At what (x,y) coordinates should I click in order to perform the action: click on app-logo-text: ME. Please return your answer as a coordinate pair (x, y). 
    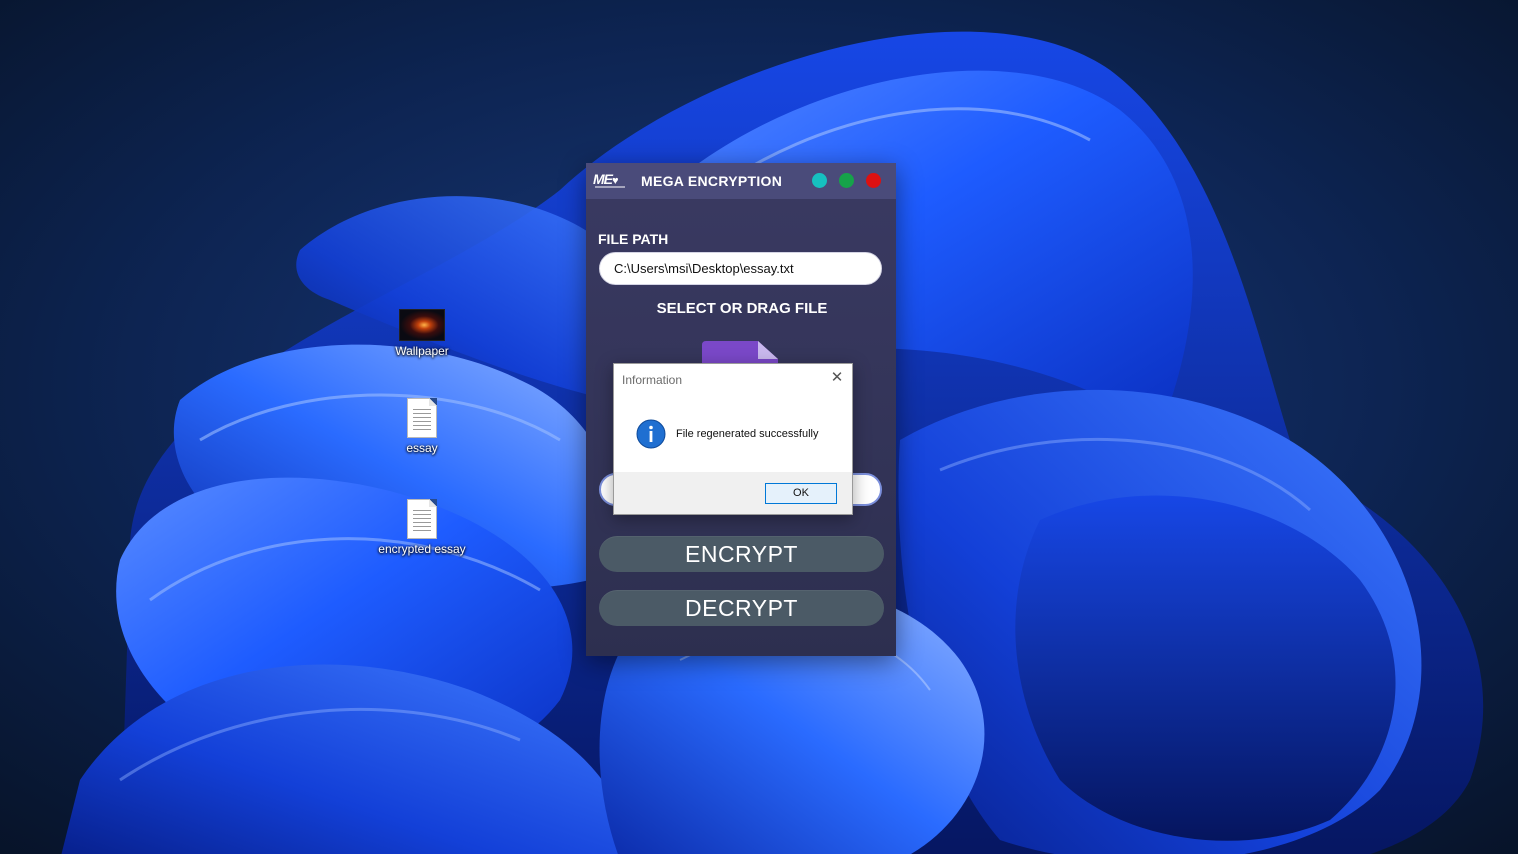
    Looking at the image, I should click on (603, 179).